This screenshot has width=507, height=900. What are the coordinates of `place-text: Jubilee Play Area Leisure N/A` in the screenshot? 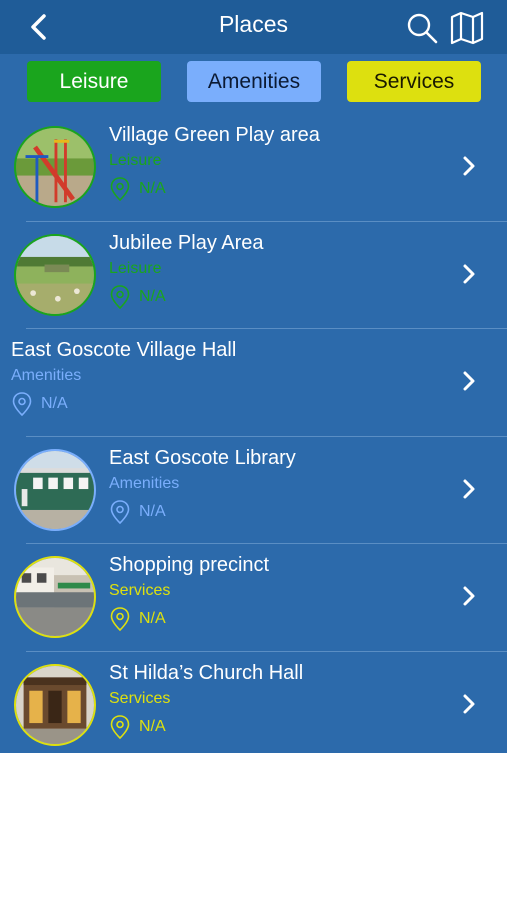 It's located at (278, 270).